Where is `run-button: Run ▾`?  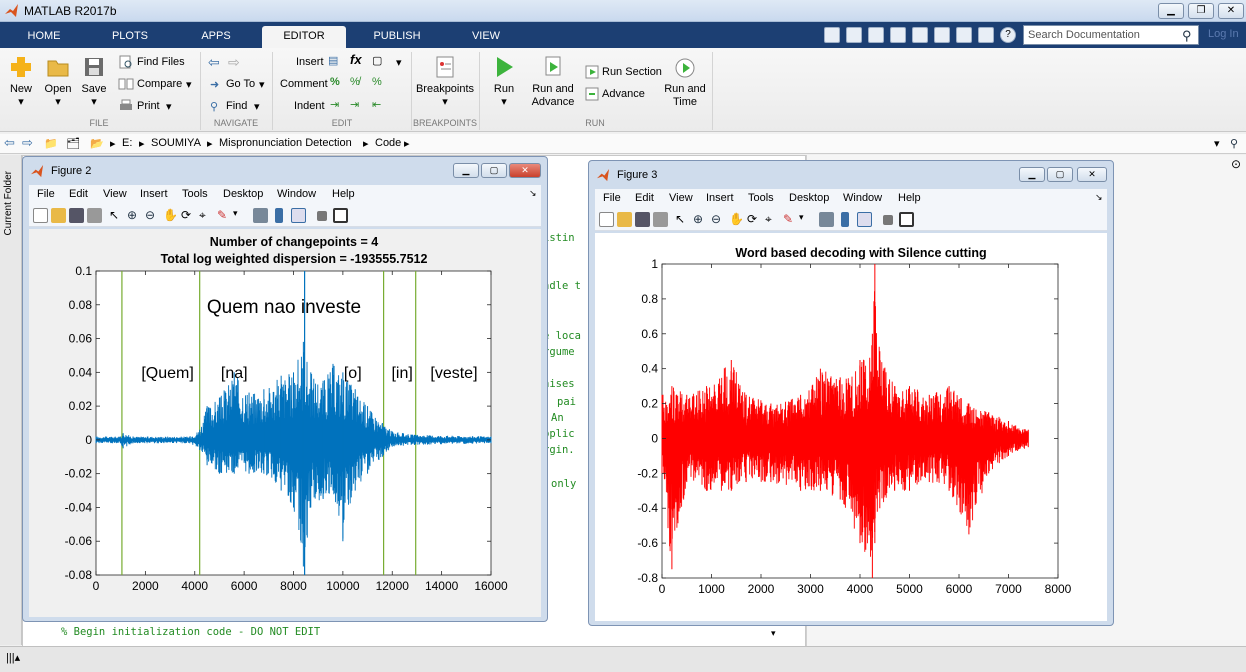 run-button: Run ▾ is located at coordinates (504, 81).